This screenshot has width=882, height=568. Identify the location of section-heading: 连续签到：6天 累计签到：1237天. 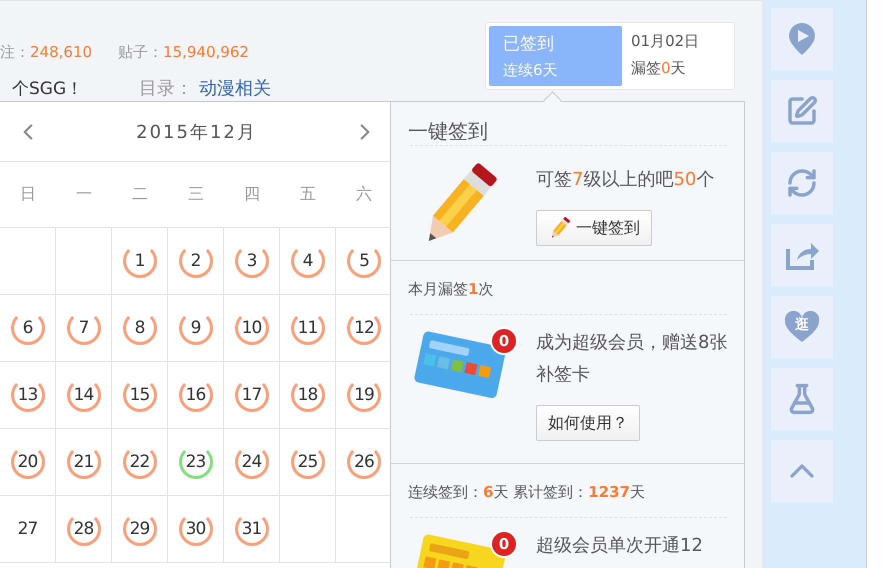
(526, 492).